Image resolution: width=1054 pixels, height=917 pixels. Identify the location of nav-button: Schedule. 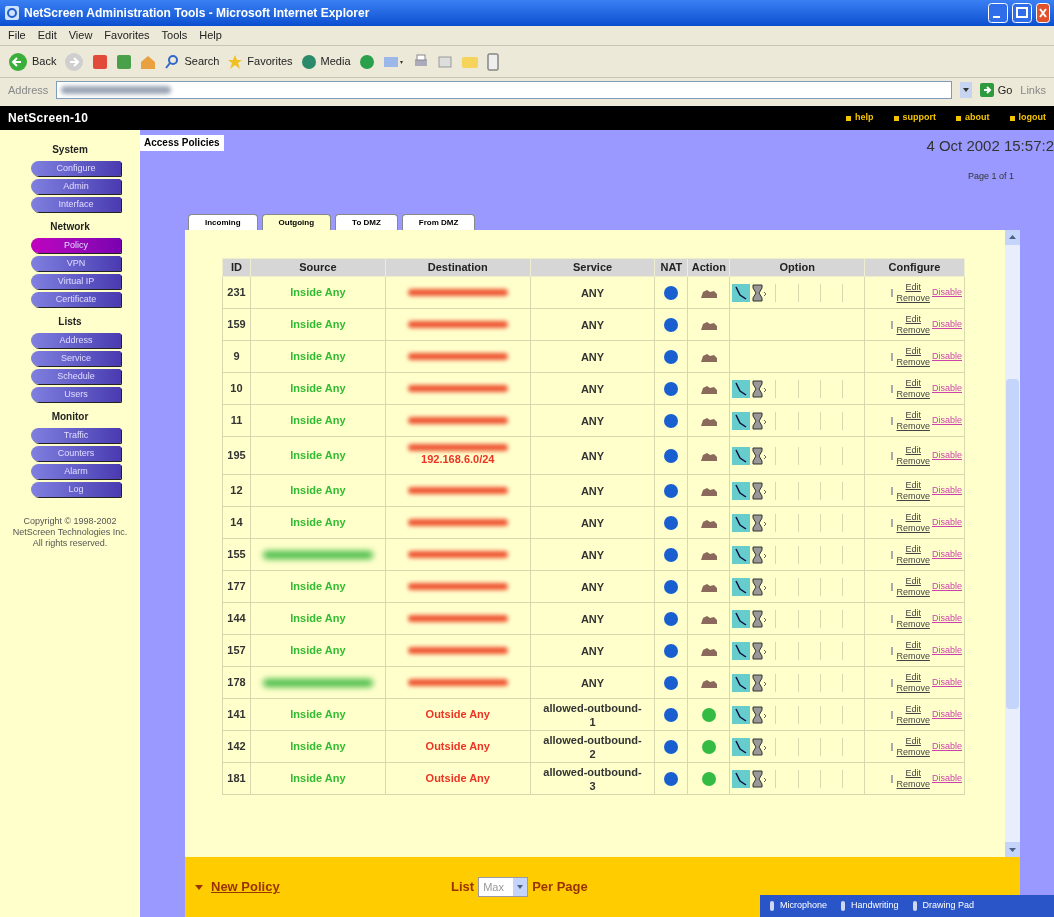
(76, 376).